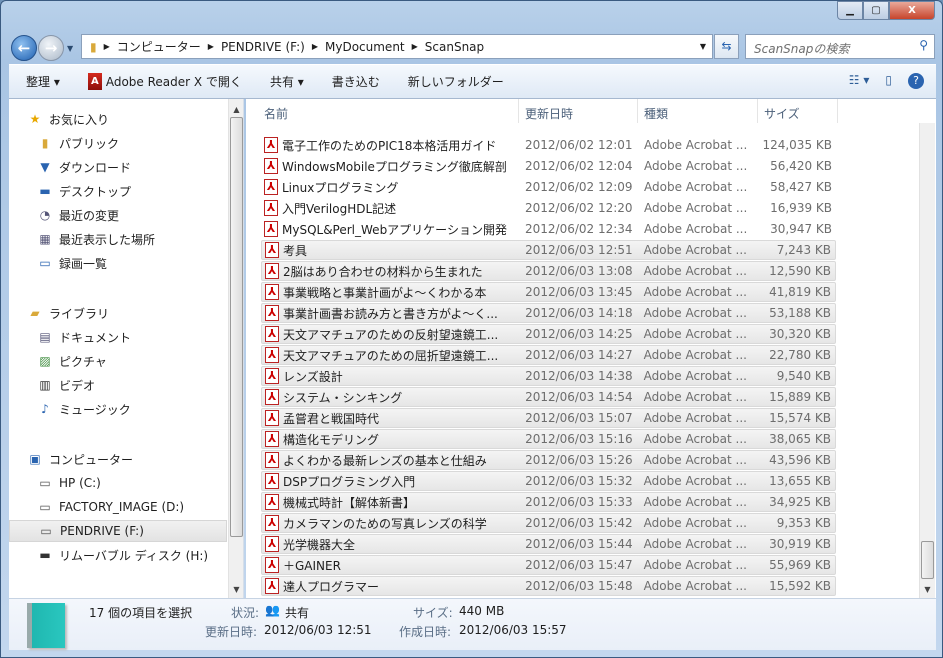  What do you see at coordinates (118, 167) in the screenshot?
I see `sidebar-item: ▼ ダウンロード` at bounding box center [118, 167].